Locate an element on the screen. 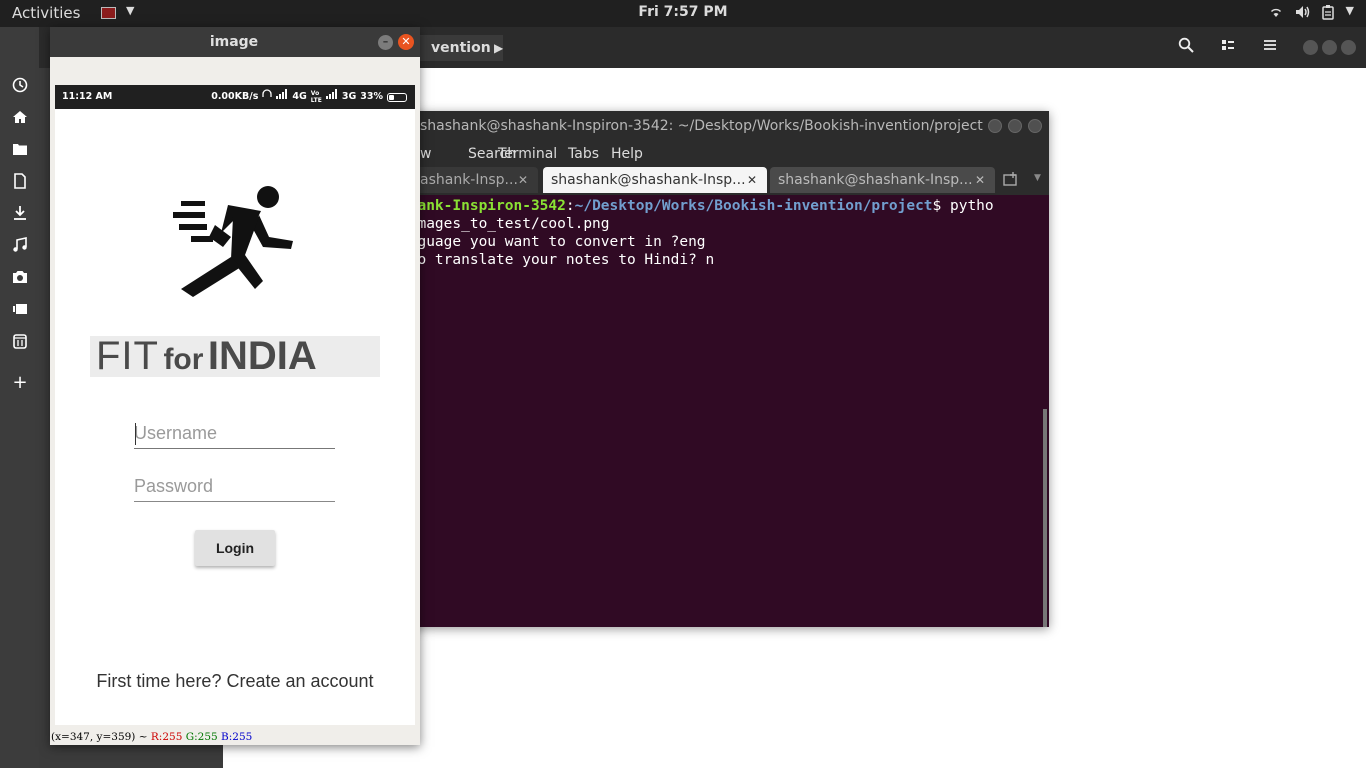 The image size is (1366, 768). running-man-logo-icon is located at coordinates (233, 241).